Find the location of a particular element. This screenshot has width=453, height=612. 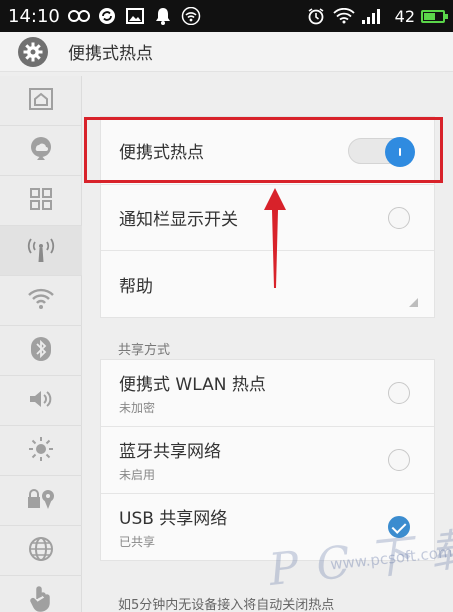

side-tab-volume is located at coordinates (41, 401).